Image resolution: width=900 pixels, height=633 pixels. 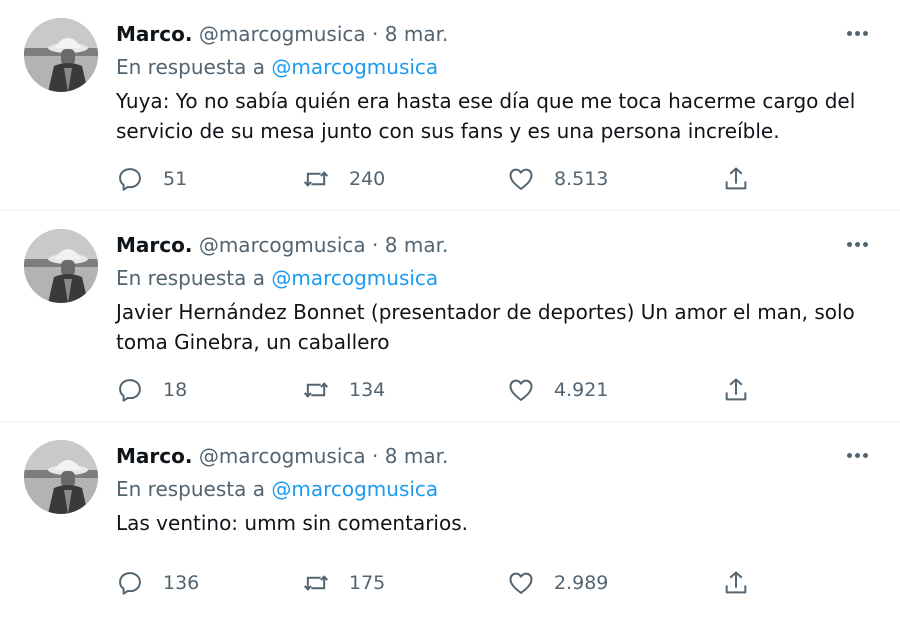 I want to click on retweet-count: 175, so click(x=367, y=583).